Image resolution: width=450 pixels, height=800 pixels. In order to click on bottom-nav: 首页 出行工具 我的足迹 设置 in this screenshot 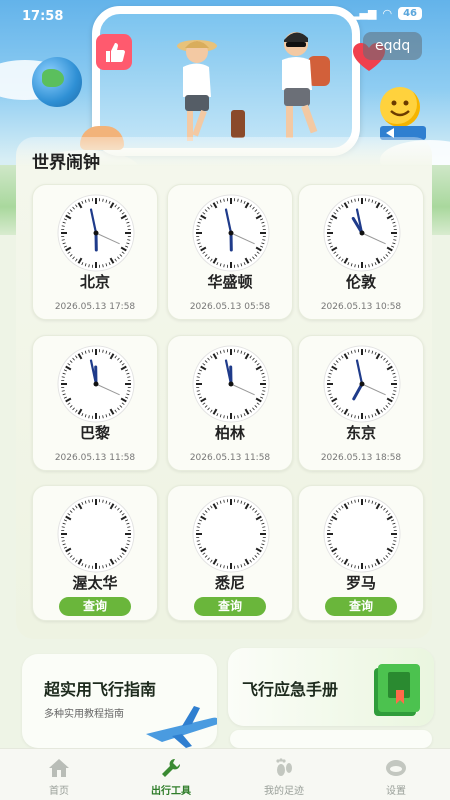, I will do `click(225, 774)`.